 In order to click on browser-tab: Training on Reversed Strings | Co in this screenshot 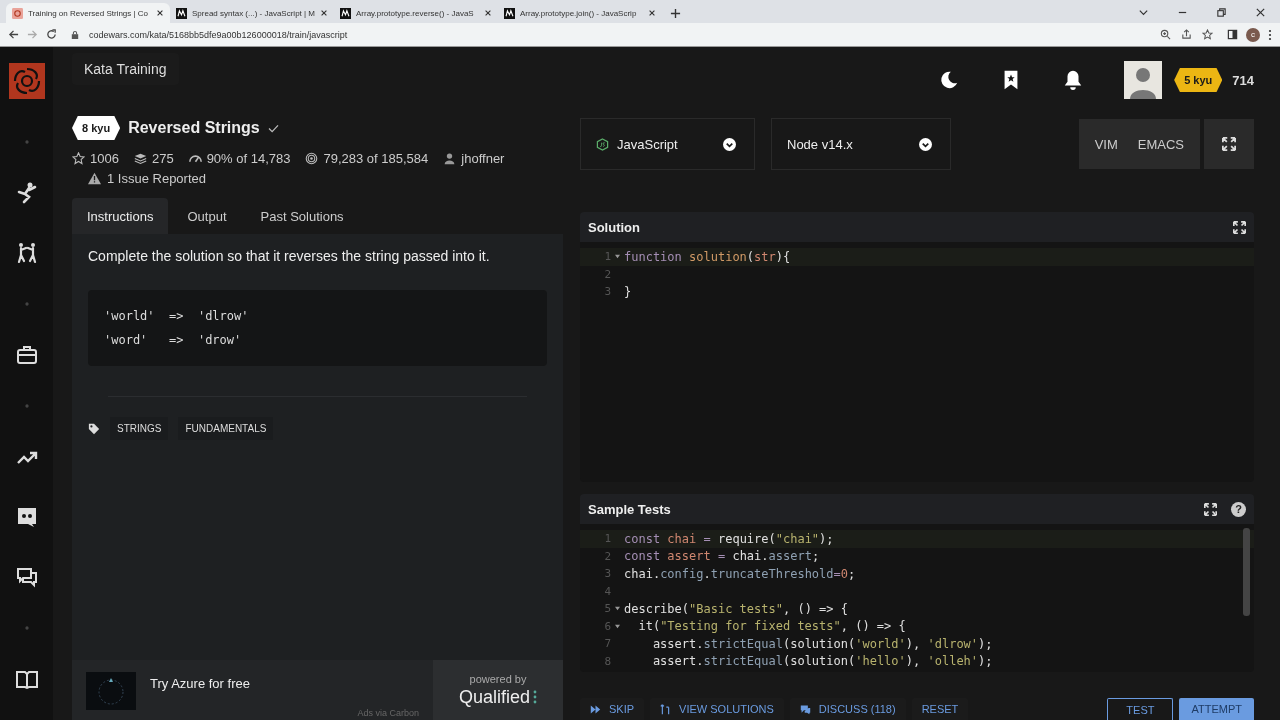, I will do `click(88, 13)`.